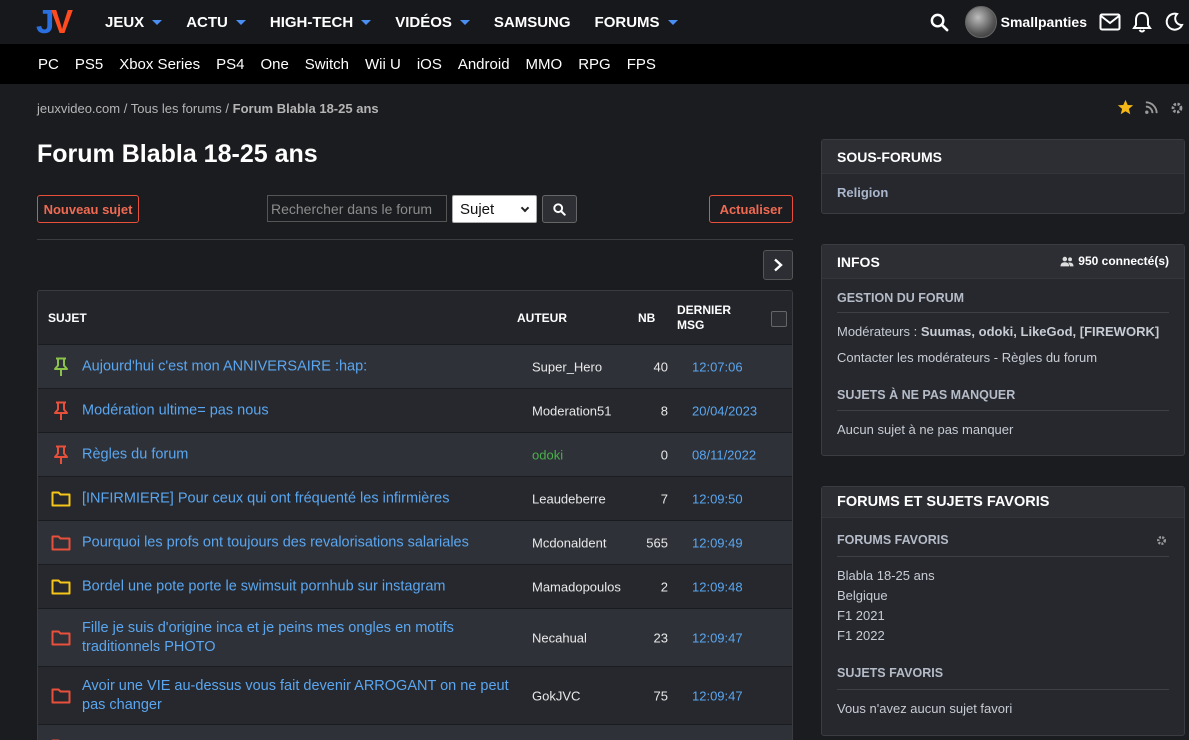  What do you see at coordinates (567, 366) in the screenshot?
I see `topic-author: Super_Hero` at bounding box center [567, 366].